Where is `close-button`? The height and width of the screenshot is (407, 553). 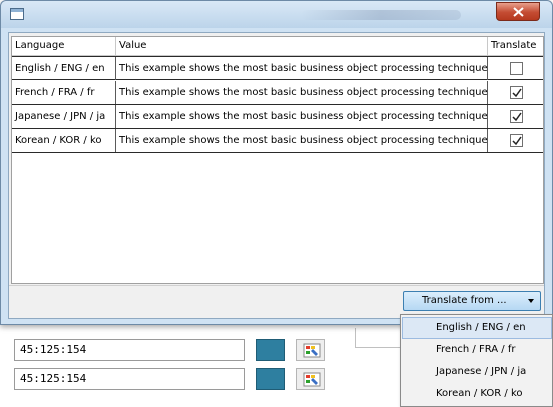
close-button is located at coordinates (518, 11).